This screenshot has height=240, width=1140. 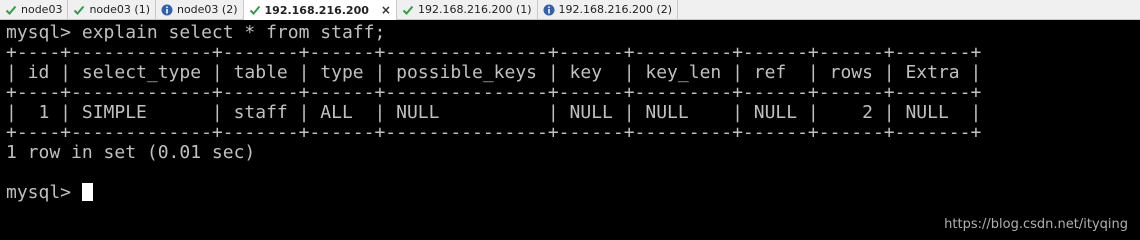 What do you see at coordinates (131, 152) in the screenshot?
I see `result-line: 1 row in set (0.01 sec)` at bounding box center [131, 152].